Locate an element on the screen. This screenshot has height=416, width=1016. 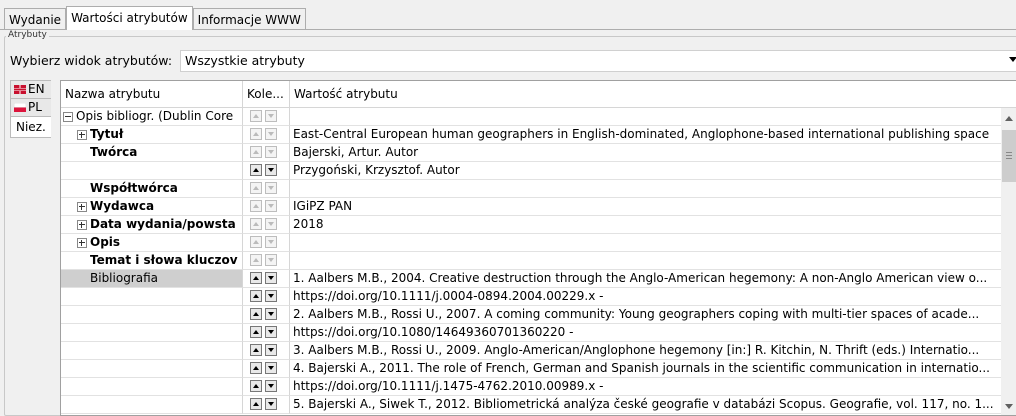
column-header-name: Nazwa atrybutu is located at coordinates (152, 94).